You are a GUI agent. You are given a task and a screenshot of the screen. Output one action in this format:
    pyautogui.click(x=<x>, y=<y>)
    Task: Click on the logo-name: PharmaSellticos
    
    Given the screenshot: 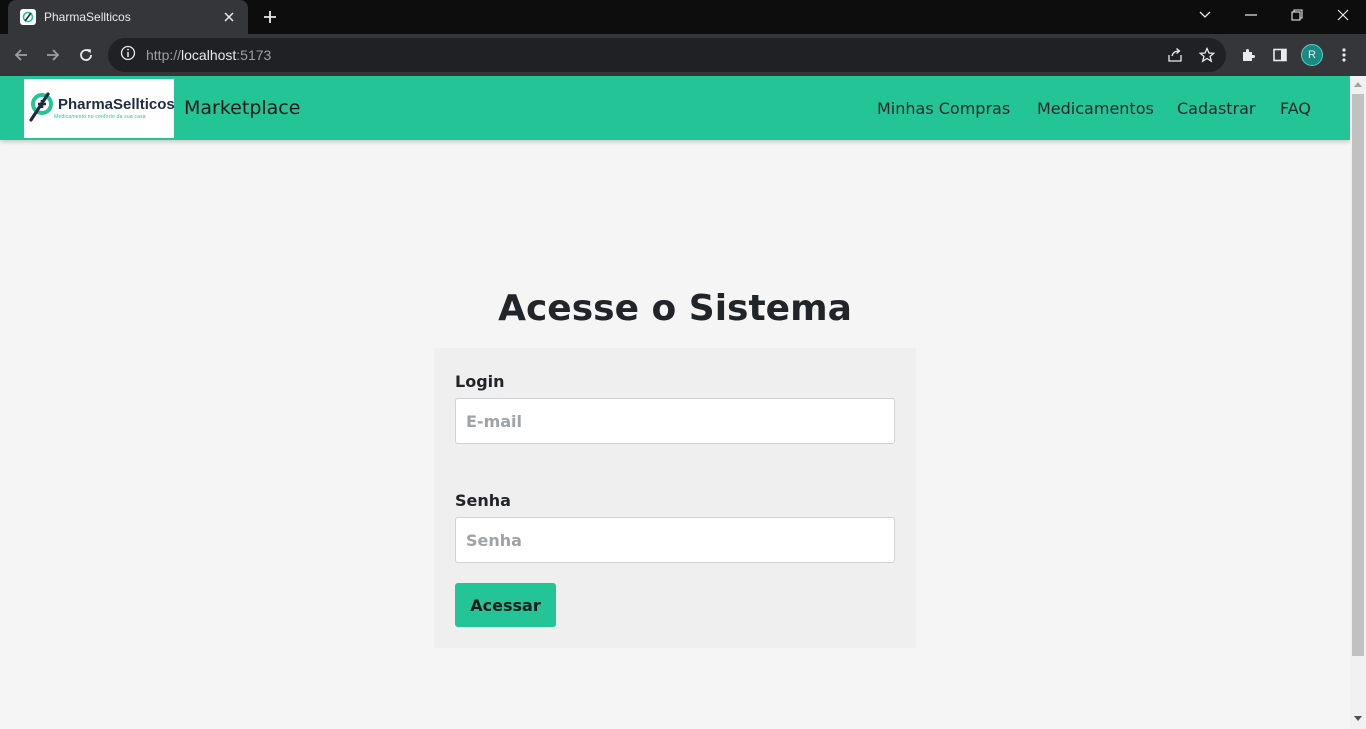 What is the action you would take?
    pyautogui.click(x=116, y=104)
    